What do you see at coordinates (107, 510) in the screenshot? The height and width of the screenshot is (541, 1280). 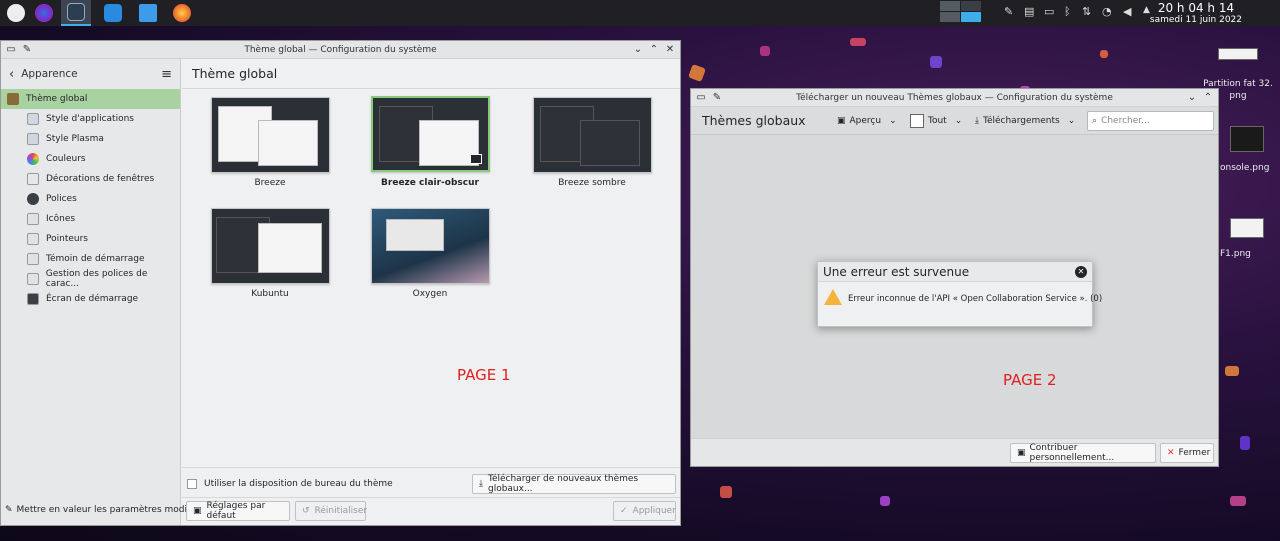 I see `highlight-changed-label: Mettre en valeur les paramètres modifié` at bounding box center [107, 510].